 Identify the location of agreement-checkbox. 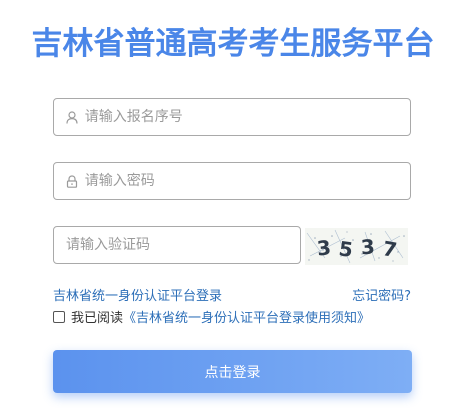
(59, 316).